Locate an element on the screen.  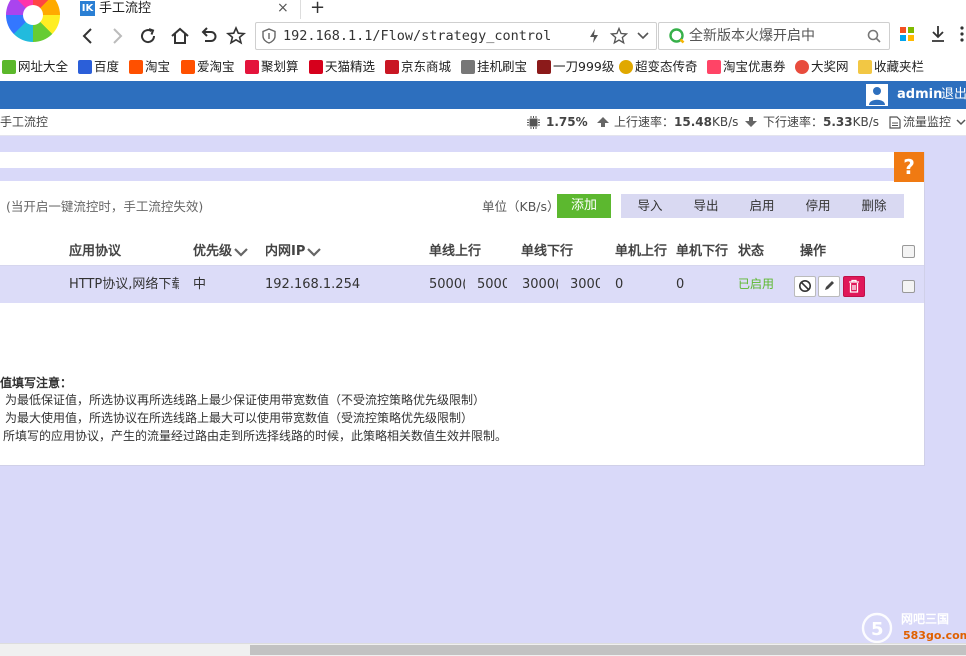
back-icon is located at coordinates (88, 36).